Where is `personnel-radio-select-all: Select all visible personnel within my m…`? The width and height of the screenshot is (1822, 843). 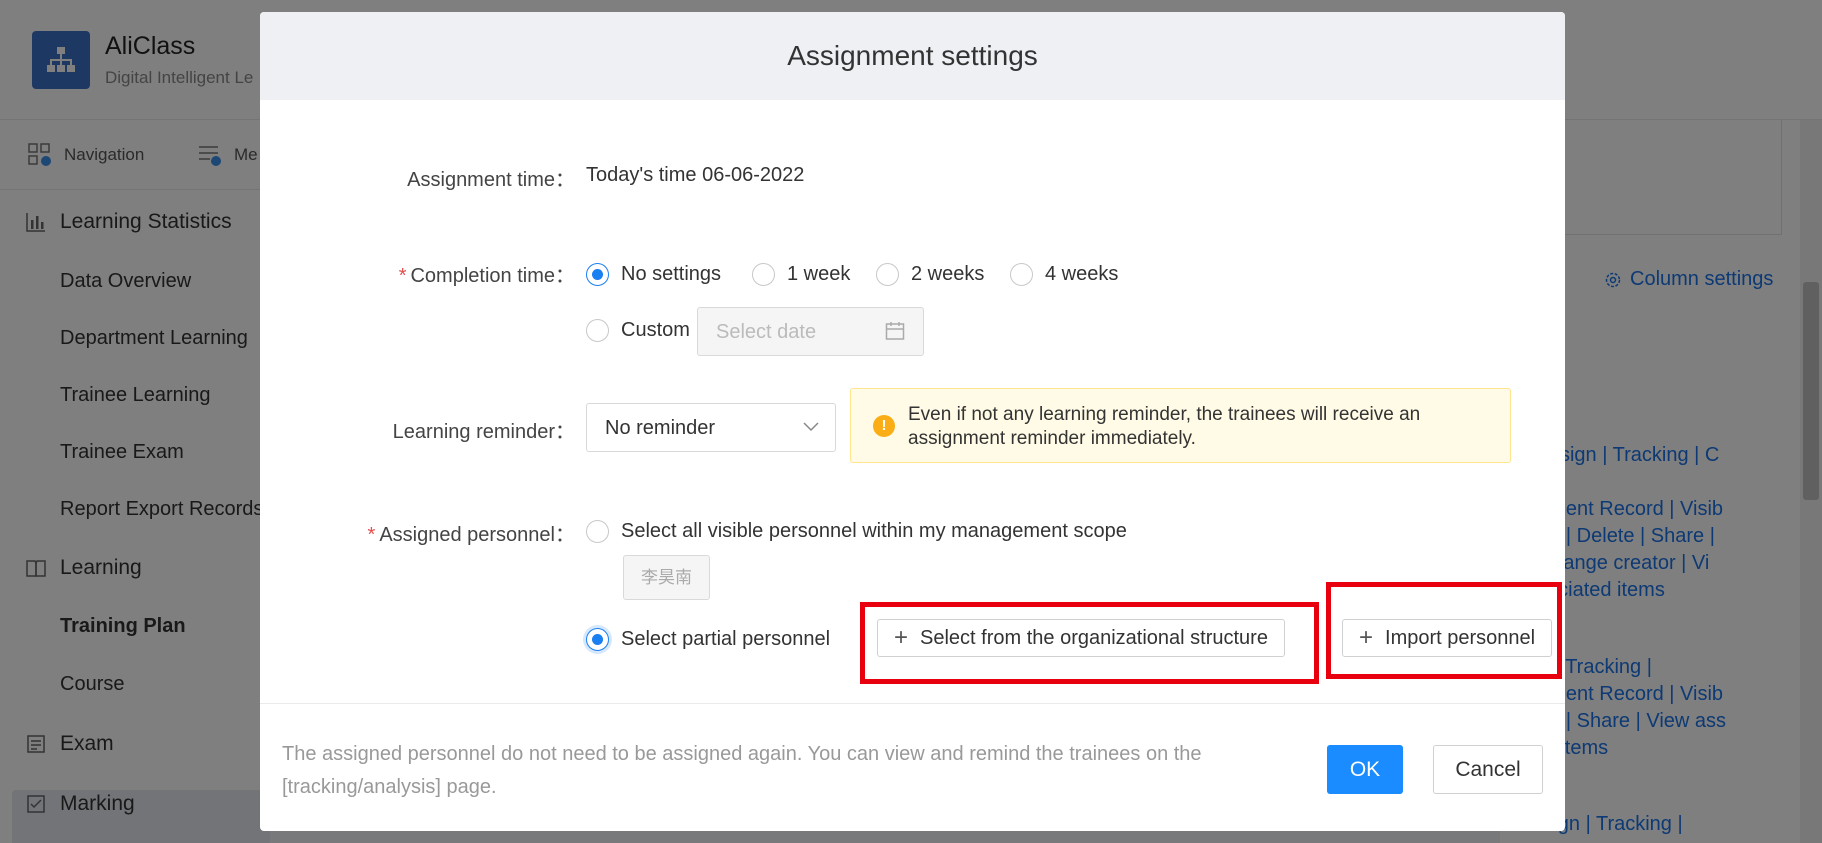 personnel-radio-select-all: Select all visible personnel within my m… is located at coordinates (856, 531).